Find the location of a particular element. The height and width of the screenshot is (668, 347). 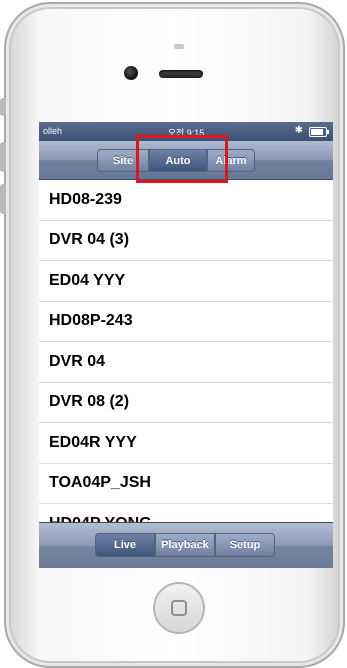

bottom-tab-bar: Live Playback Setup is located at coordinates (186, 545).